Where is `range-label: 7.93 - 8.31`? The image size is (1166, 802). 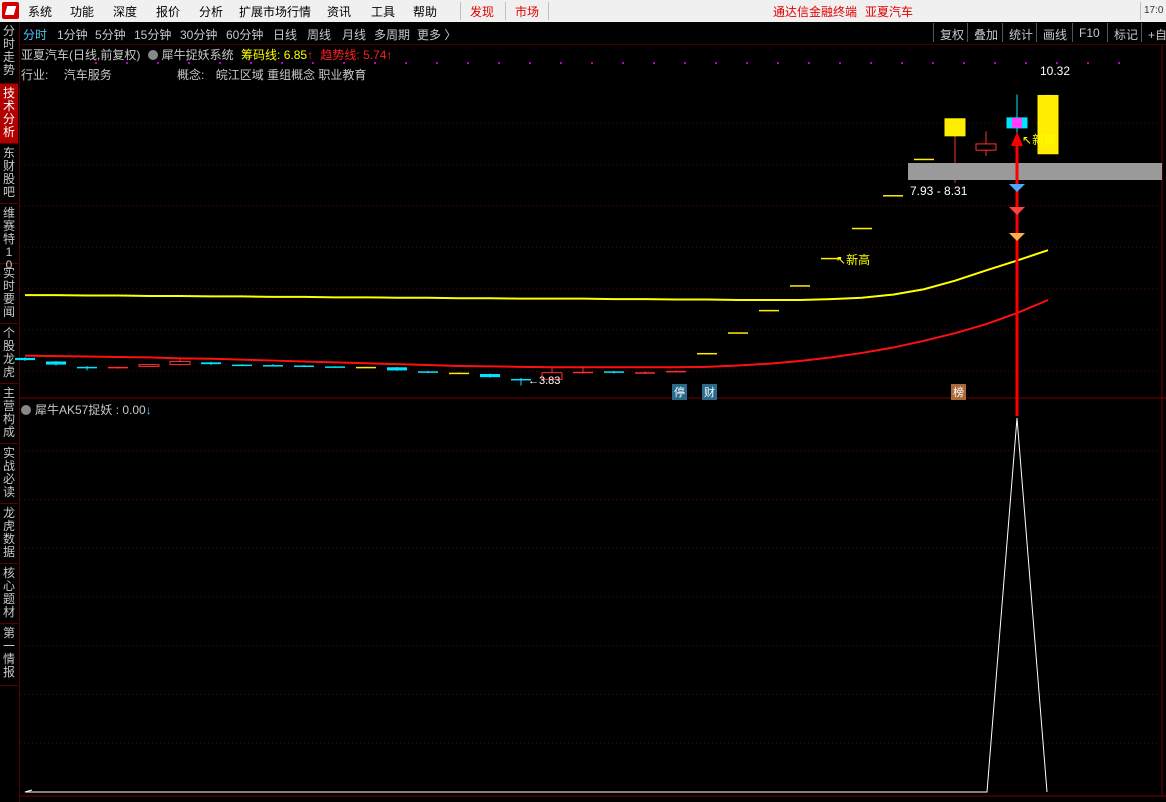
range-label: 7.93 - 8.31 is located at coordinates (939, 191).